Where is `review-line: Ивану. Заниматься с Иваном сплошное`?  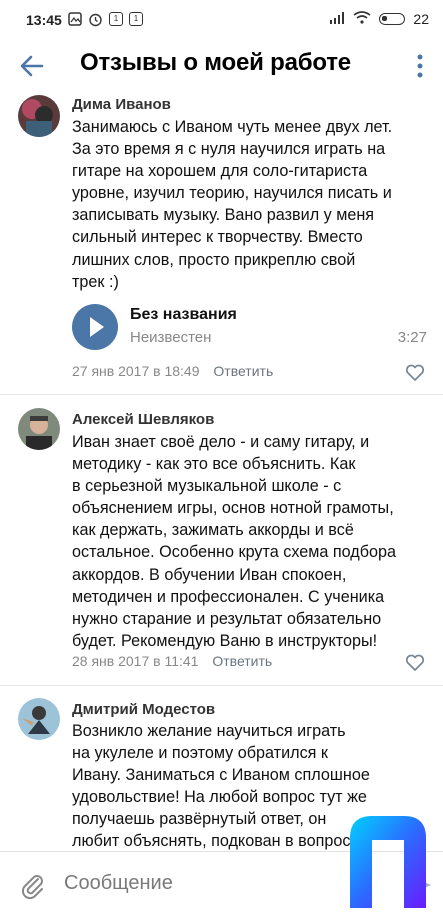 review-line: Ивану. Заниматься с Иваном сплошное is located at coordinates (221, 775).